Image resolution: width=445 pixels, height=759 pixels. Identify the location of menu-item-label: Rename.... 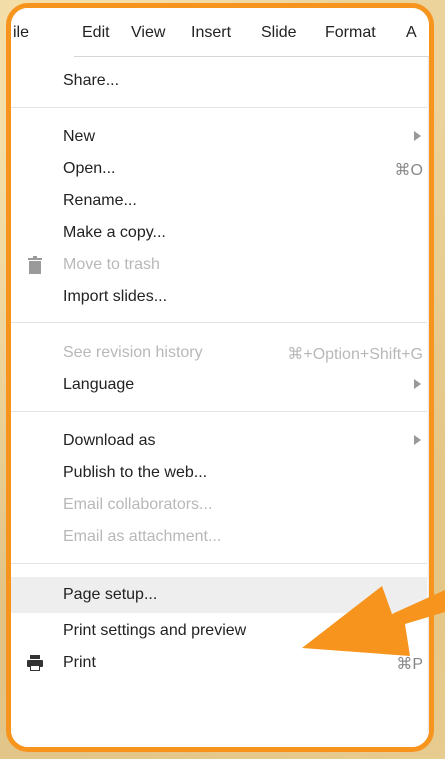
(100, 200).